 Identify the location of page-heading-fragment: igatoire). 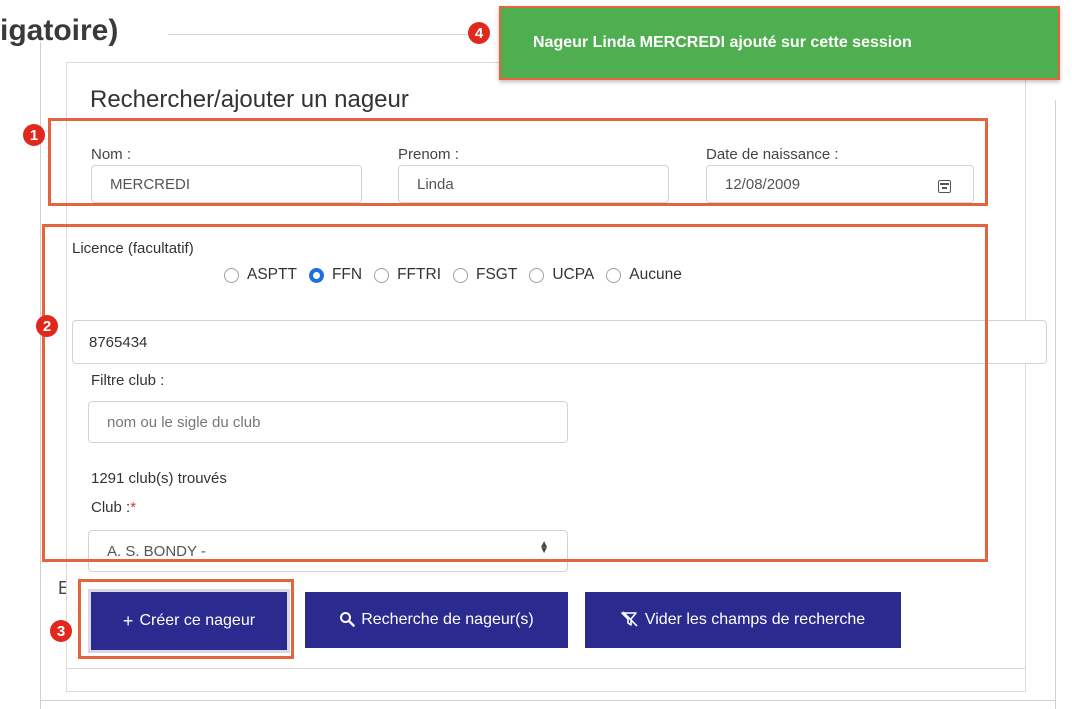
(59, 30).